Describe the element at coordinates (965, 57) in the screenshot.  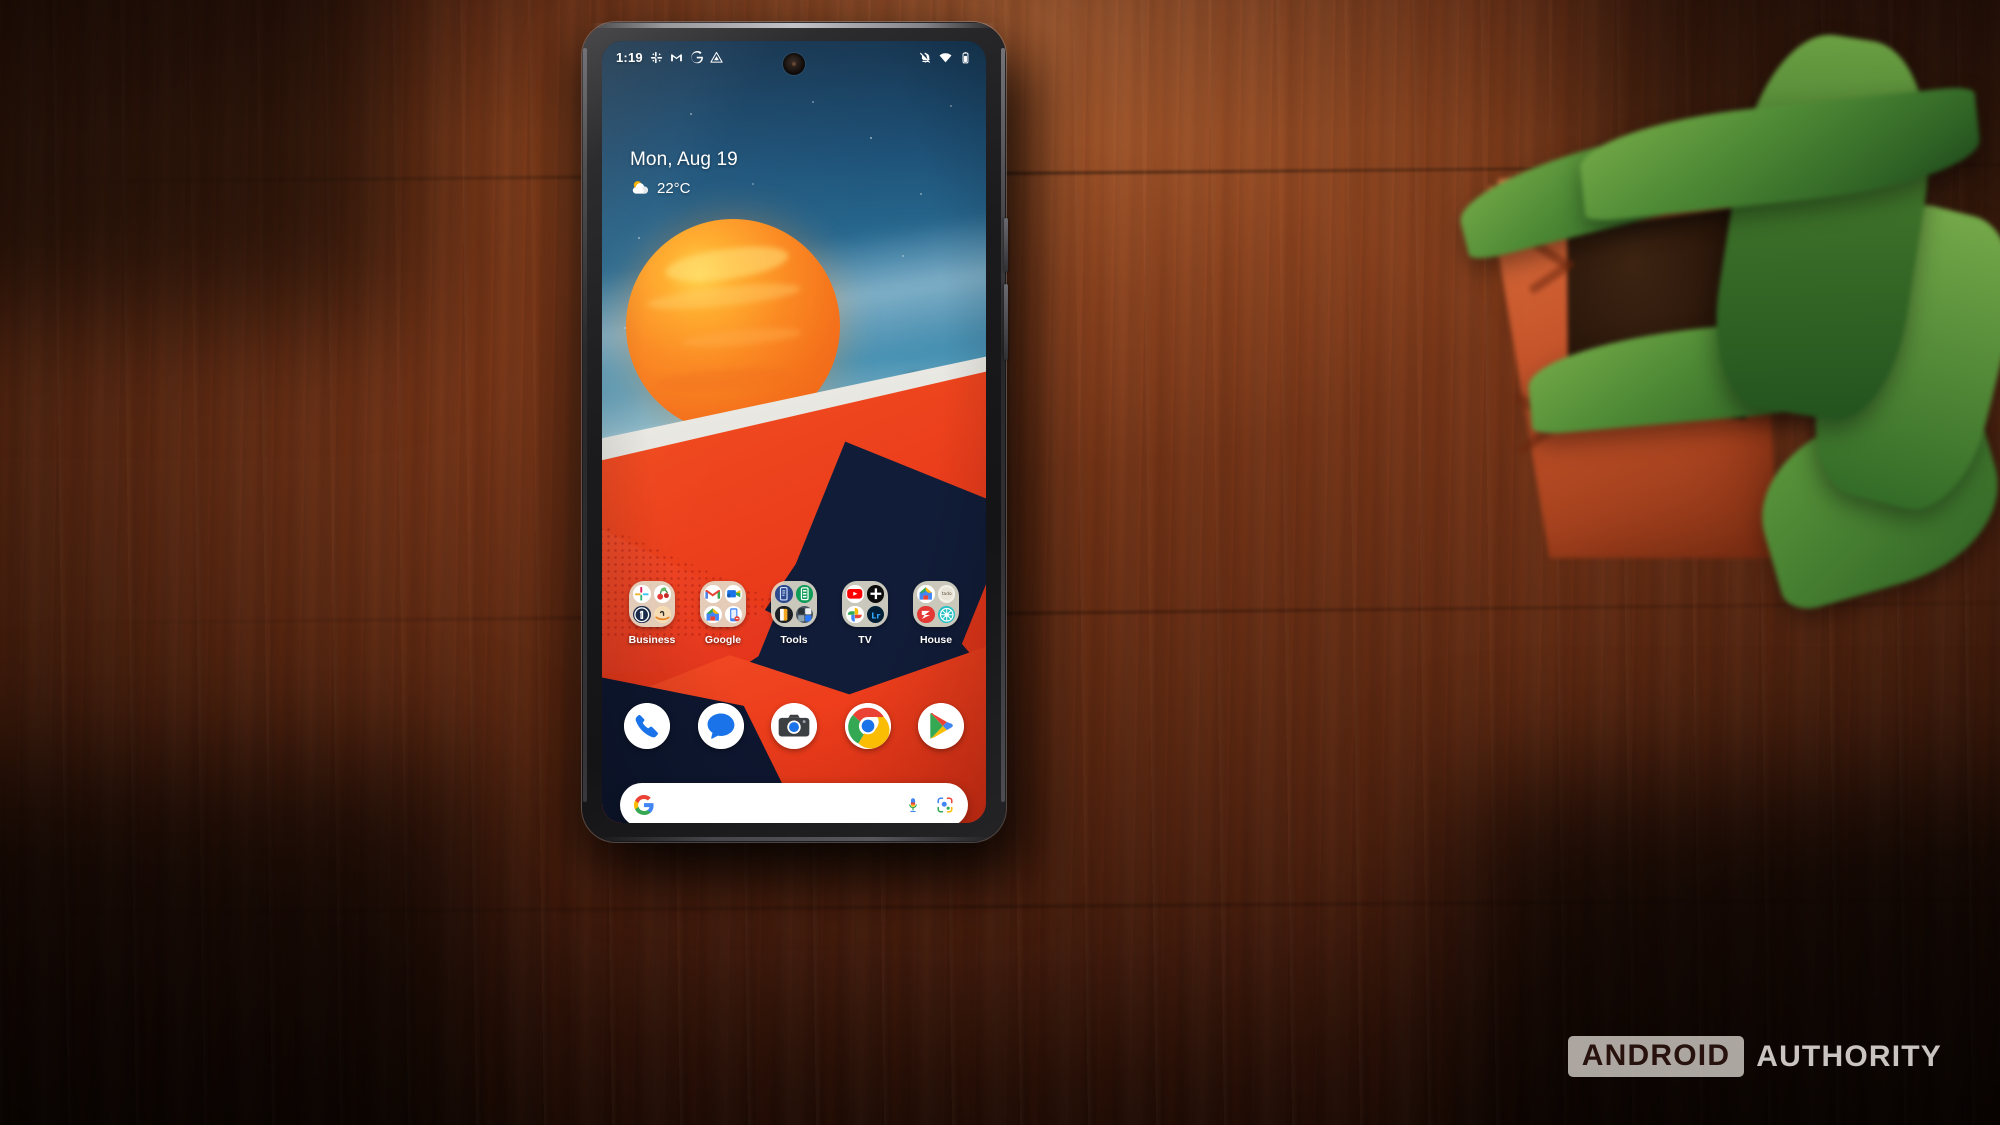
I see `battery-icon` at that location.